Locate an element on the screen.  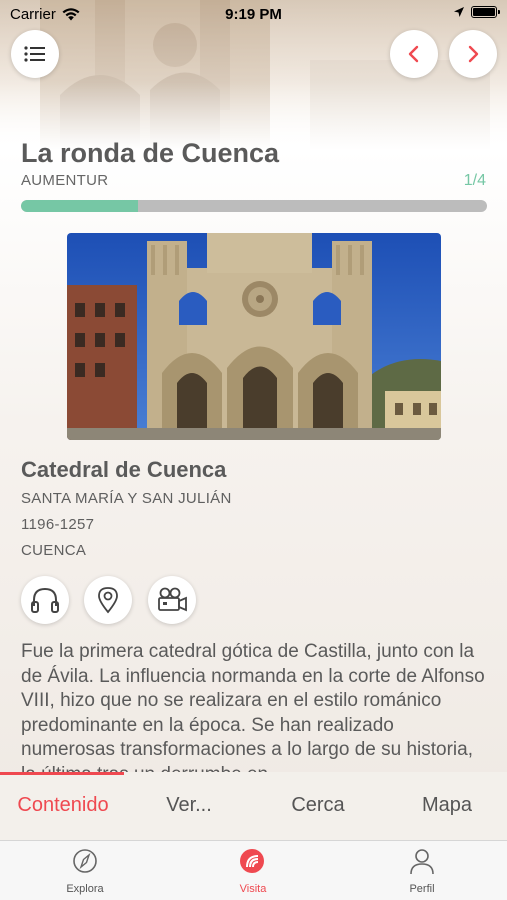
battery-level is located at coordinates (484, 12).